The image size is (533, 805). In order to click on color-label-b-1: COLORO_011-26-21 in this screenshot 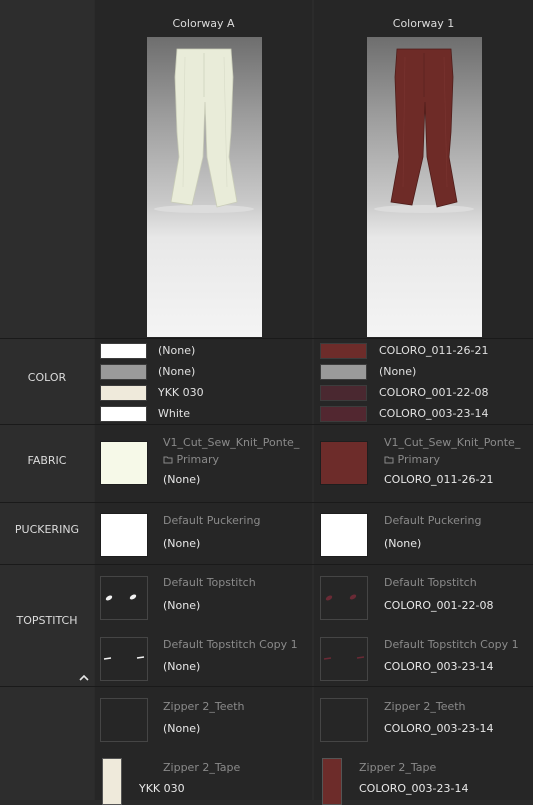, I will do `click(434, 350)`.